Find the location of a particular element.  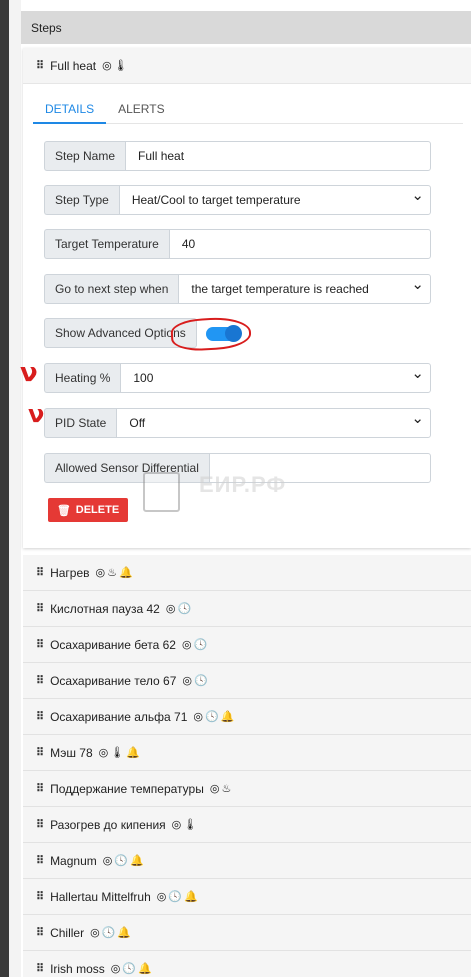

tab-details: DETAILS is located at coordinates (70, 111).